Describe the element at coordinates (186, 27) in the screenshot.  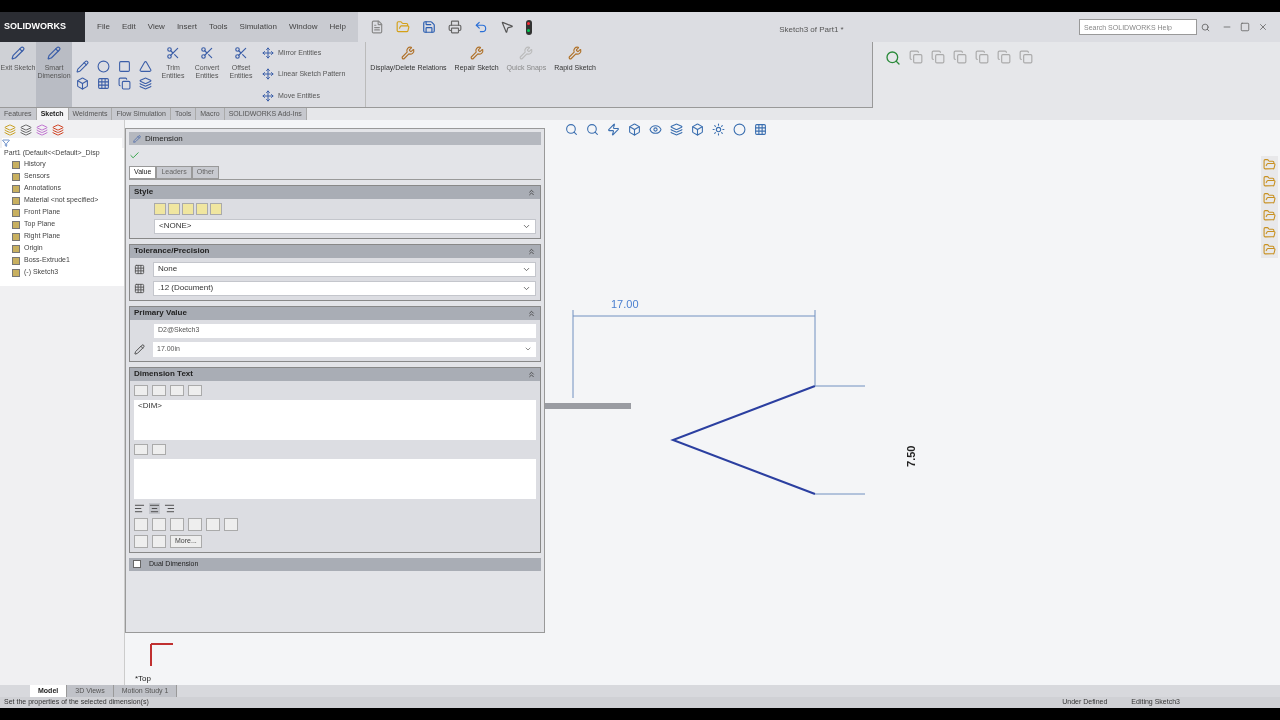
I see `menu-item: Insert` at that location.